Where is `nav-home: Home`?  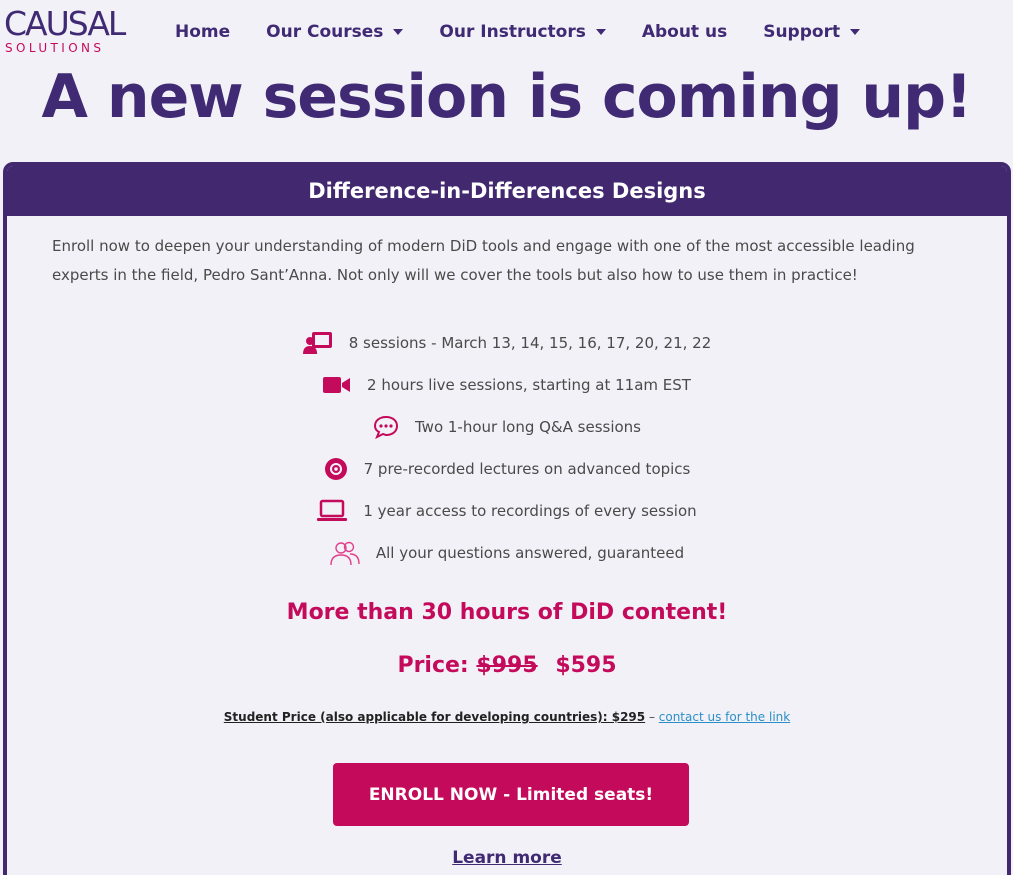
nav-home: Home is located at coordinates (202, 32).